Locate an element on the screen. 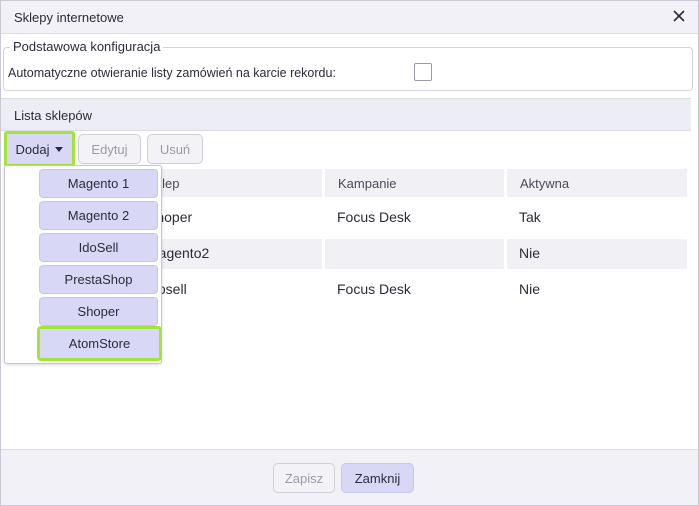 This screenshot has width=699, height=506. shops-section-title: Lista sklepów is located at coordinates (53, 115).